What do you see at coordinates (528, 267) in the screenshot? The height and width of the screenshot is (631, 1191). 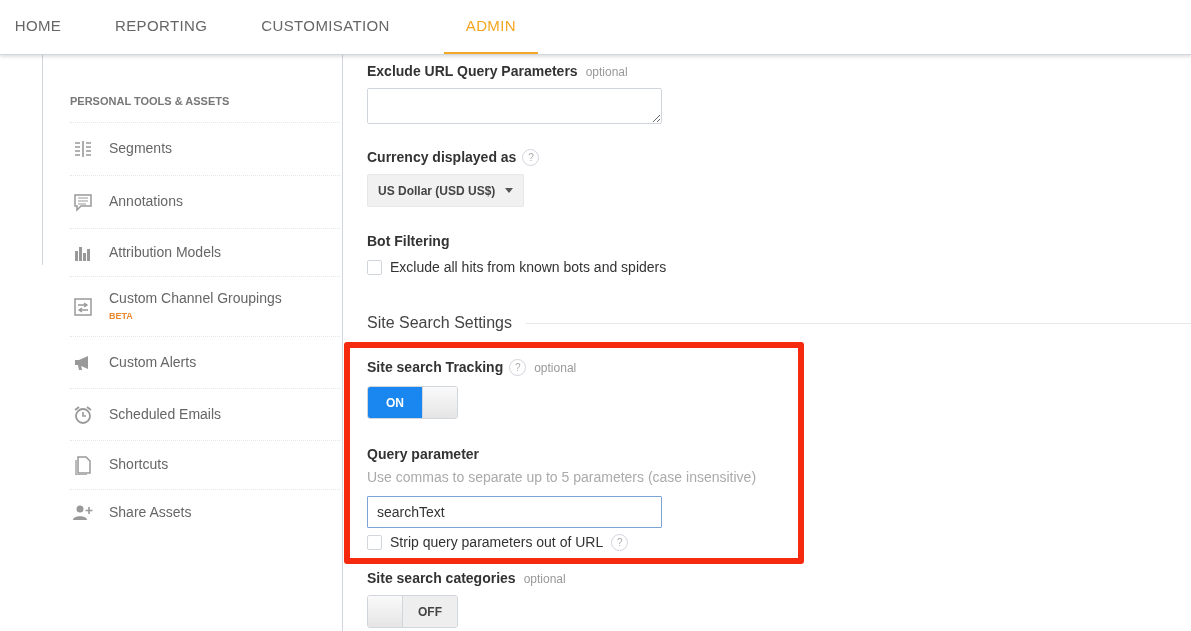 I see `checkbox-label: Exclude all hits from known bots and spiders` at bounding box center [528, 267].